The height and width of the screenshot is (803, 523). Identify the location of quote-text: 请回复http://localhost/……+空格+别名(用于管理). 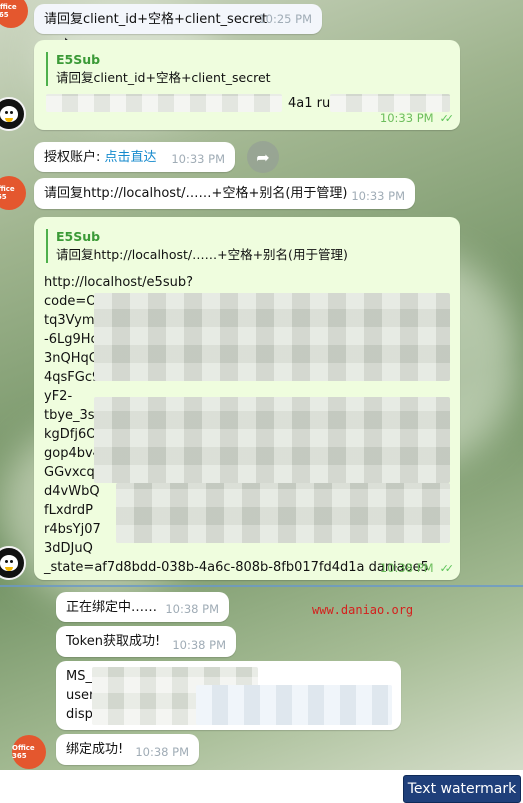
(202, 254).